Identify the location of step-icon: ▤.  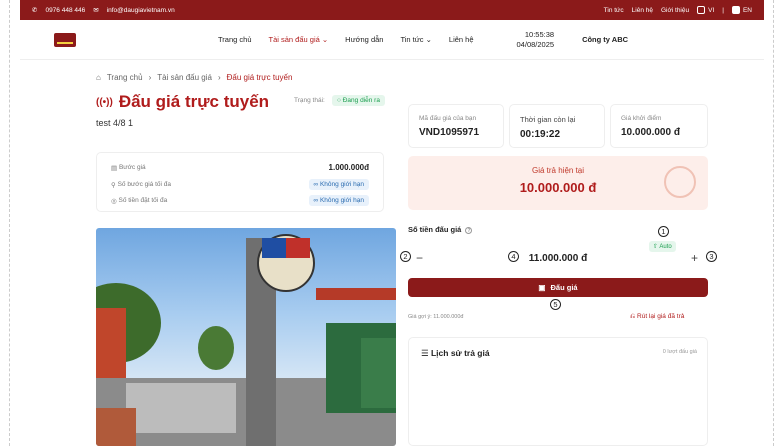
(115, 168).